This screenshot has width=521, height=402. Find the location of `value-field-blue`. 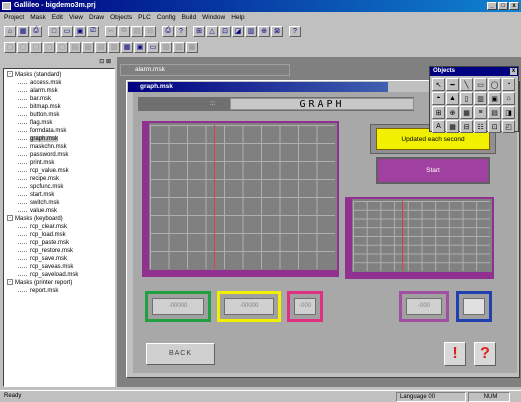

value-field-blue is located at coordinates (474, 306).